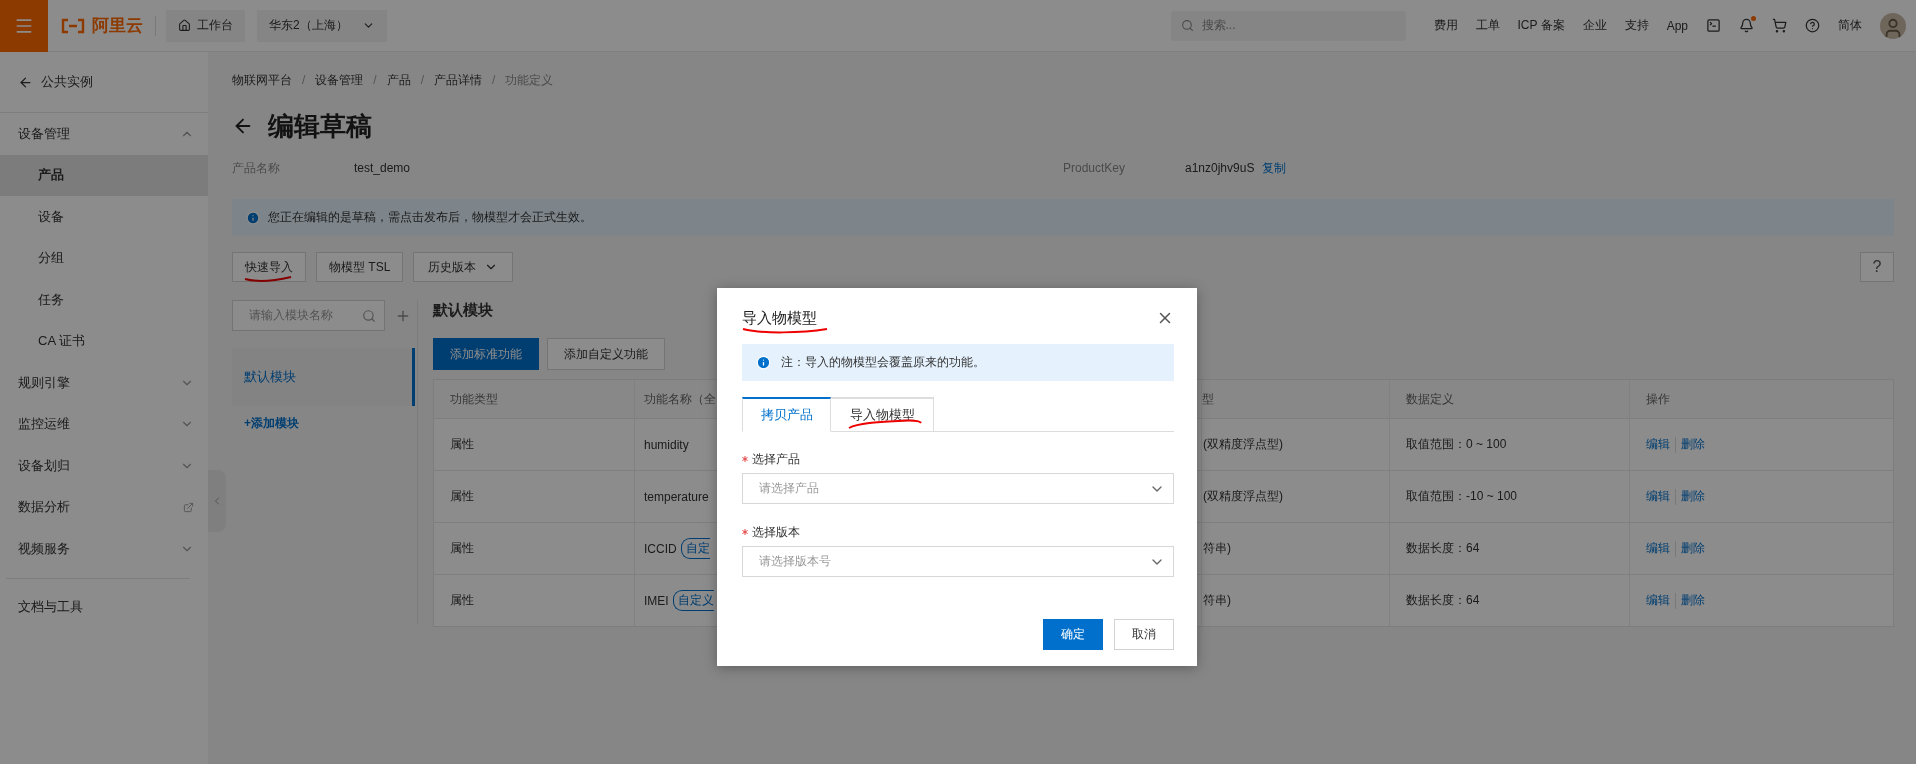  What do you see at coordinates (430, 217) in the screenshot?
I see `notice-text: 您正在编辑的是草稿，需点击发布后，物模型才会正式生效。` at bounding box center [430, 217].